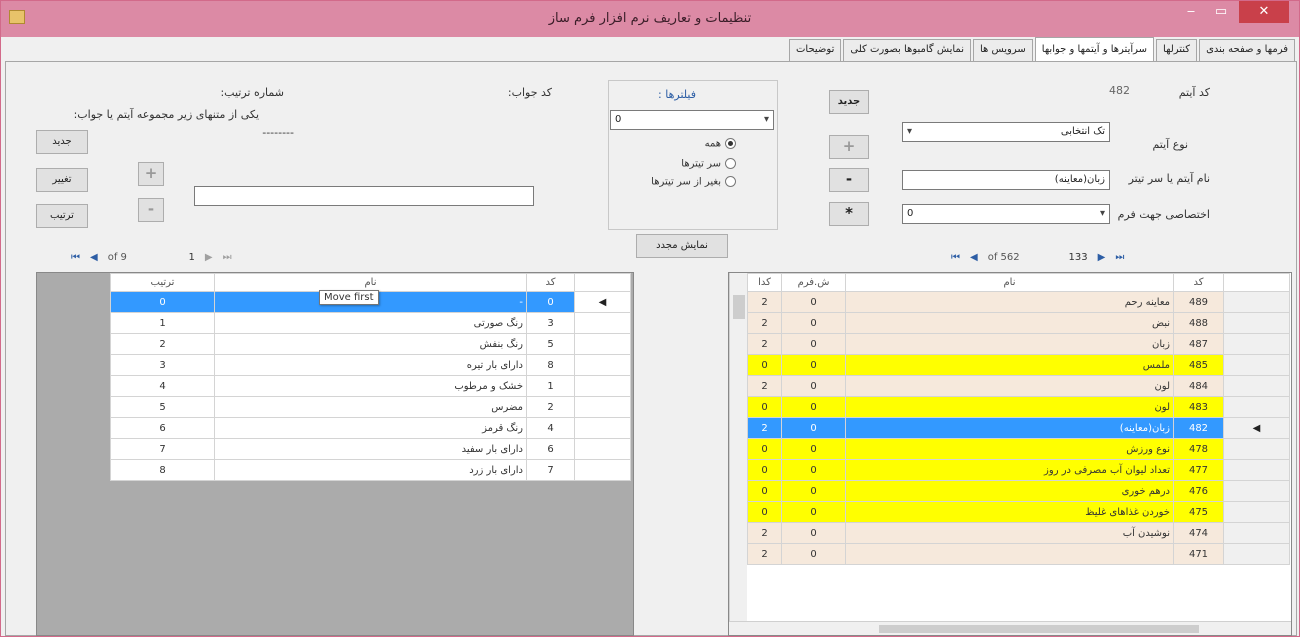  What do you see at coordinates (370, 428) in the screenshot?
I see `cell-name: رنگ قرمز` at bounding box center [370, 428].